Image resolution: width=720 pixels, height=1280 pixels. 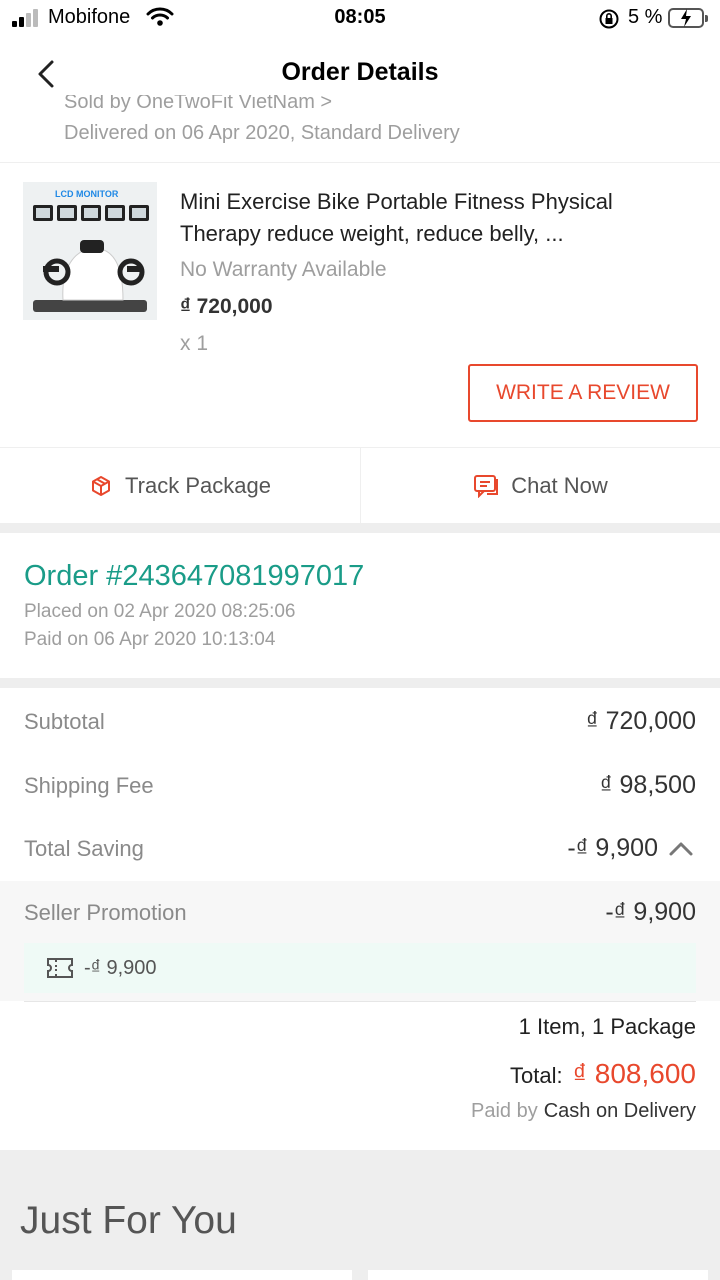 What do you see at coordinates (226, 306) in the screenshot?
I see `product-price: ₫ 720,000` at bounding box center [226, 306].